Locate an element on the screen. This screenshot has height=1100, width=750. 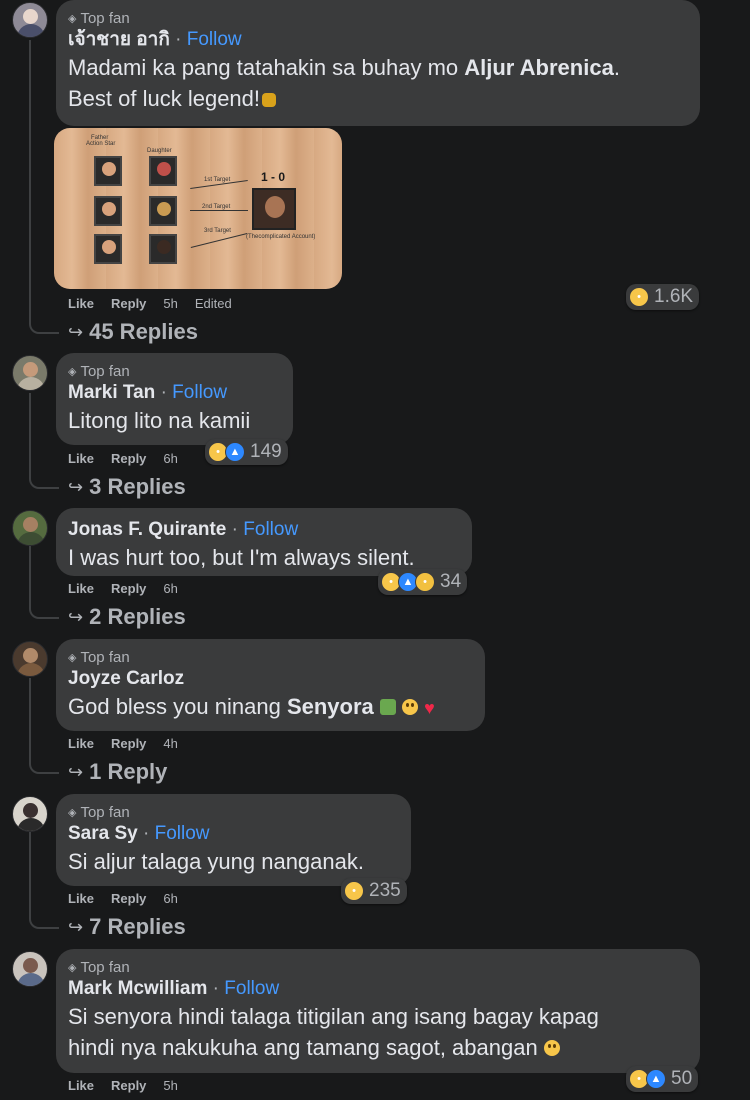
comment-actions: Like Reply 4h is located at coordinates (123, 743).